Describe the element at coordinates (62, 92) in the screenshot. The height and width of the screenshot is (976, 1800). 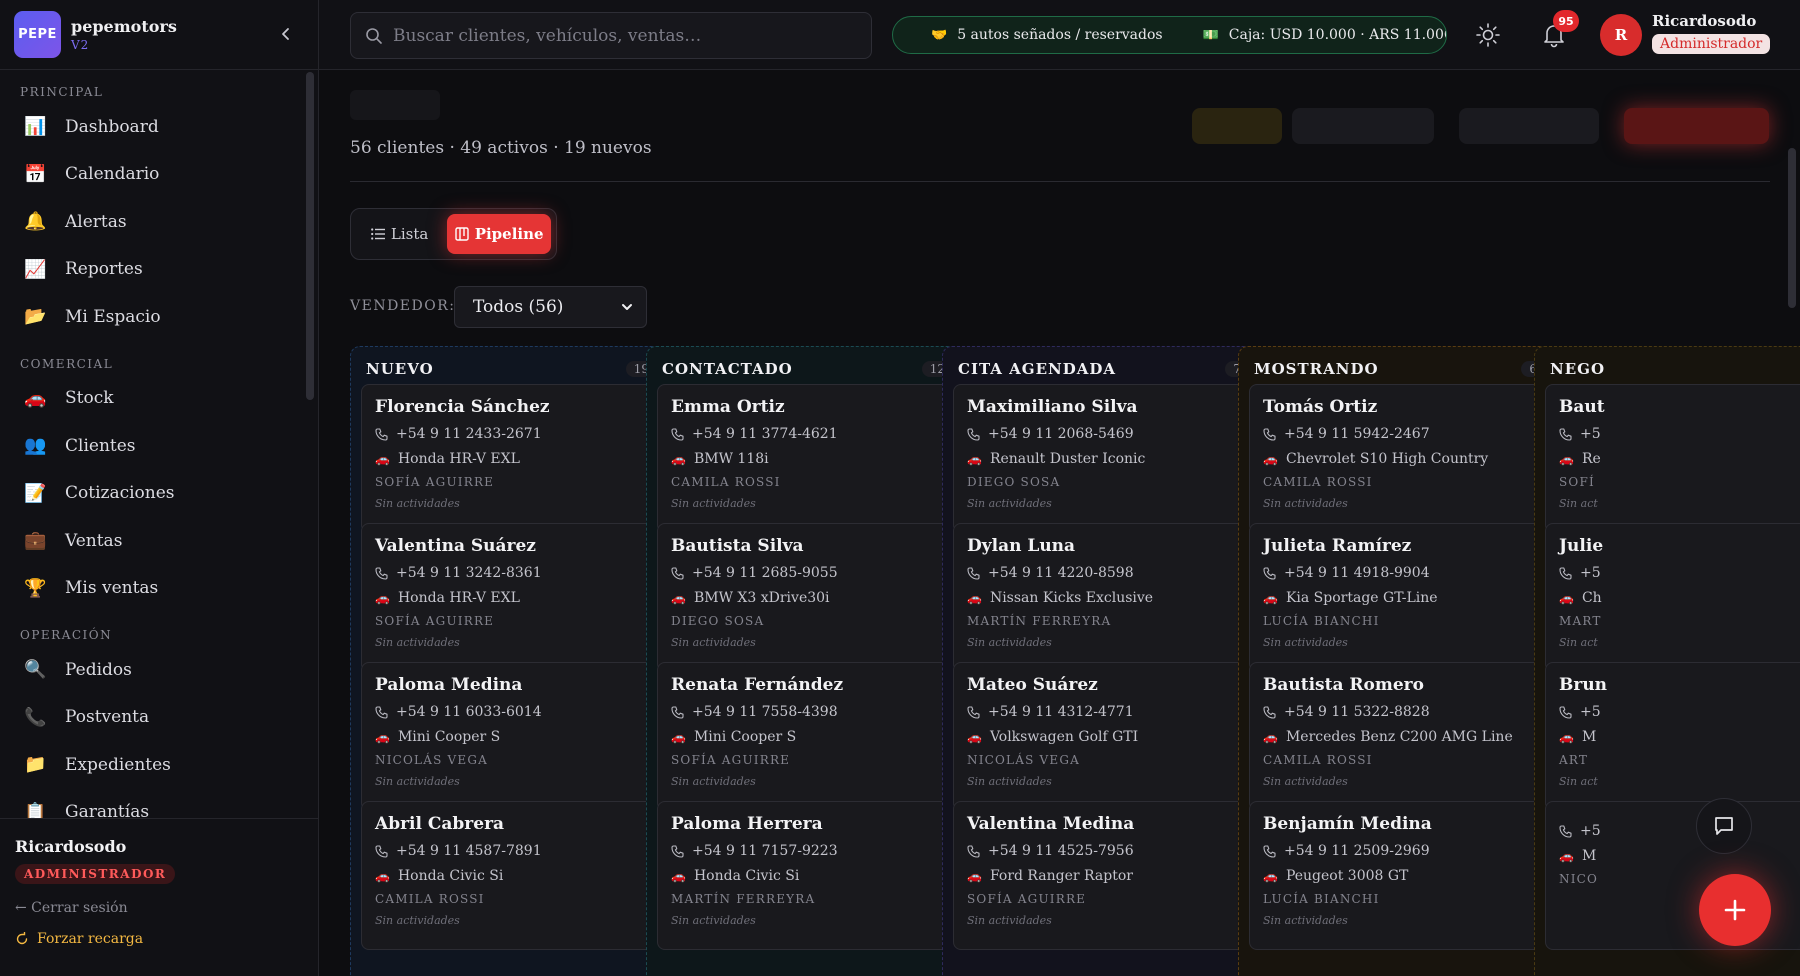
I see `sidebar-section-title: PRINCIPAL` at that location.